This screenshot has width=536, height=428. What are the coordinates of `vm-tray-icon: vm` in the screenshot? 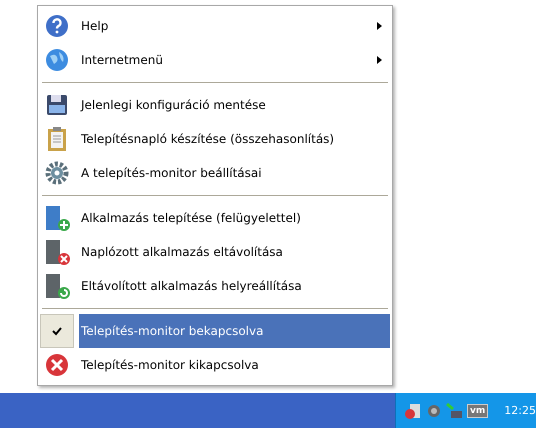 It's located at (477, 411).